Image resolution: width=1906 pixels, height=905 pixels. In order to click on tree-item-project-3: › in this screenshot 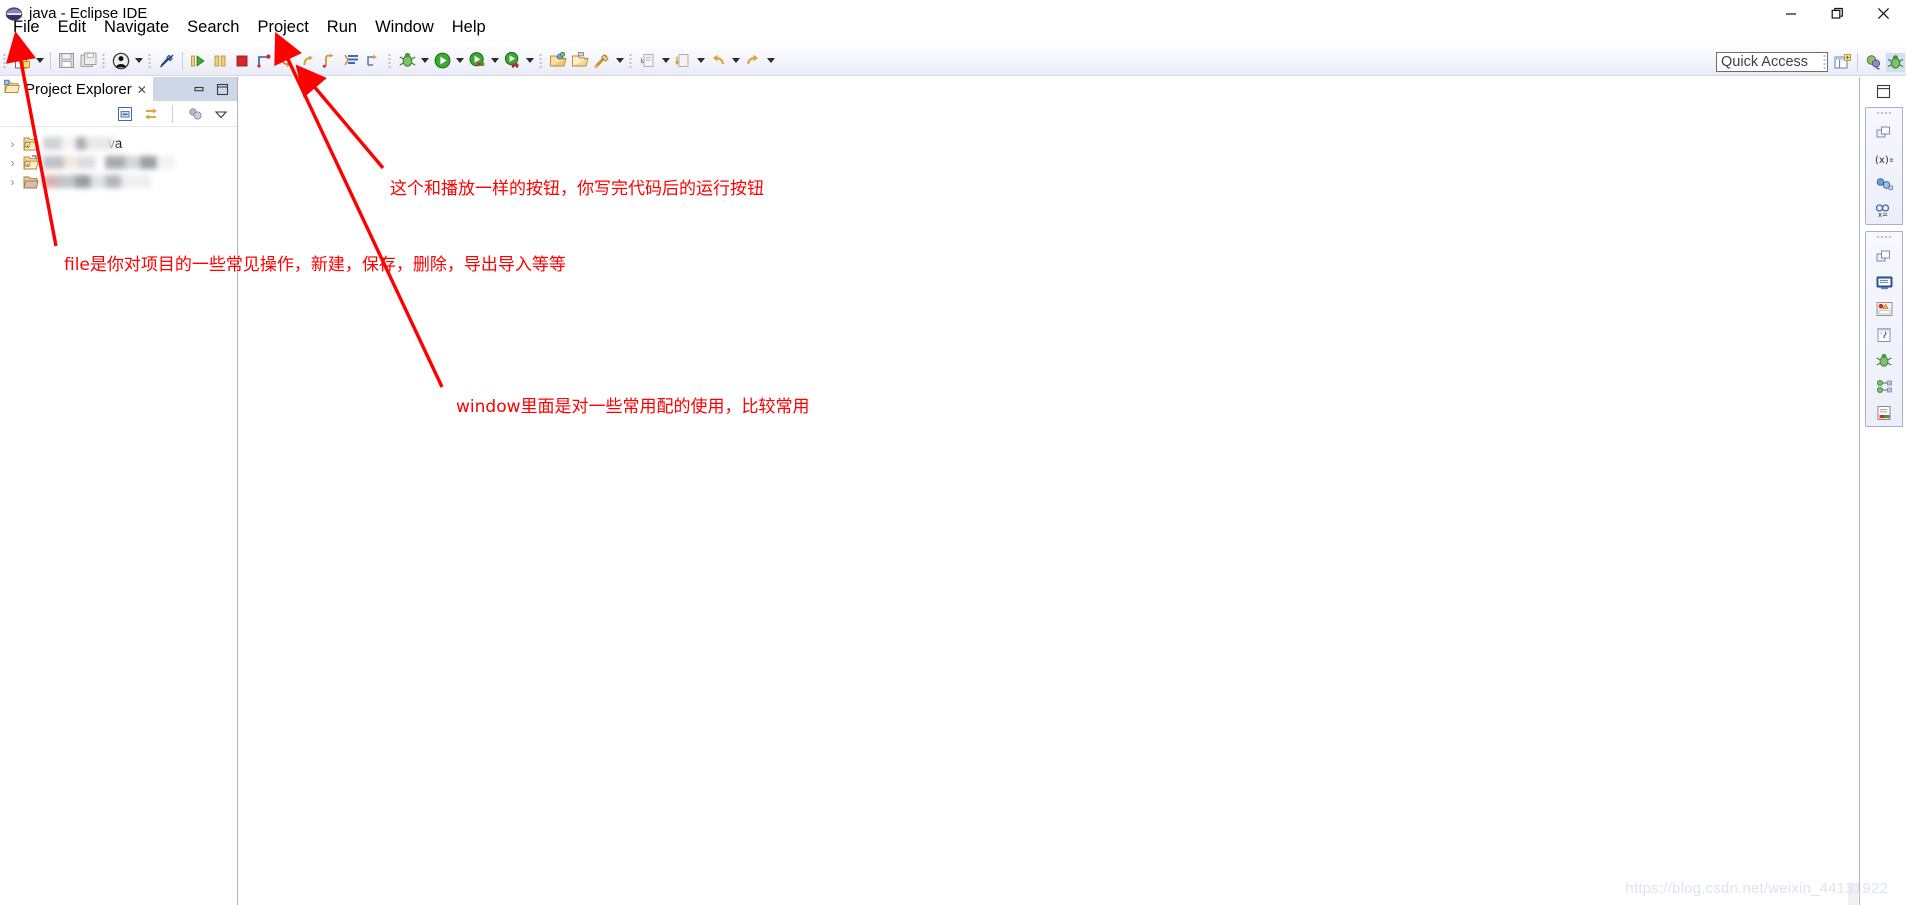, I will do `click(118, 181)`.